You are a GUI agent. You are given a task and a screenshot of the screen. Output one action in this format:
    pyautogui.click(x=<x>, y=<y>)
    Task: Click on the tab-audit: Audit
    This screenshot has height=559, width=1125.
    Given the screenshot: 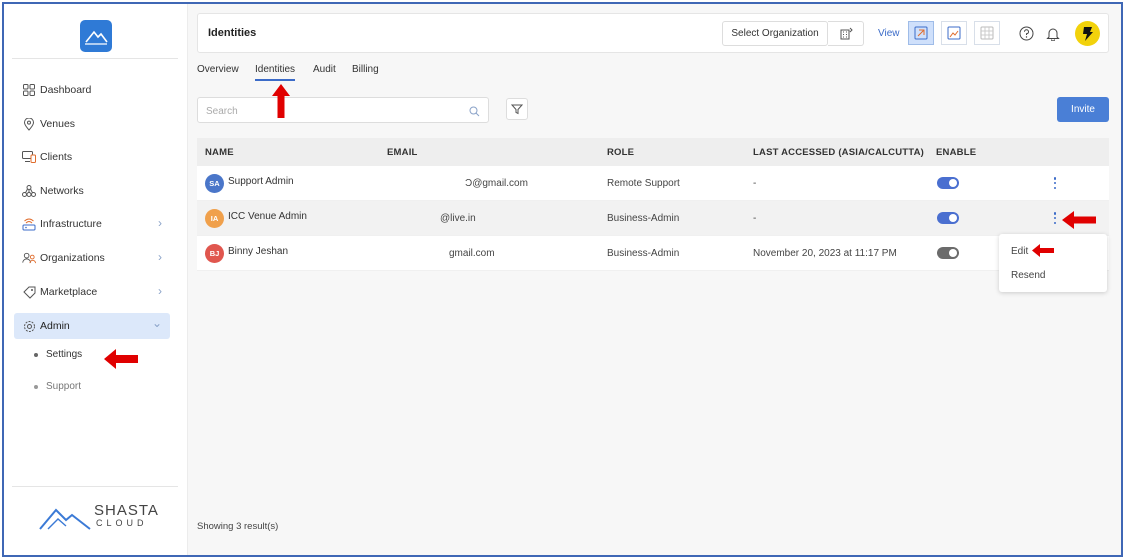 What is the action you would take?
    pyautogui.click(x=324, y=71)
    